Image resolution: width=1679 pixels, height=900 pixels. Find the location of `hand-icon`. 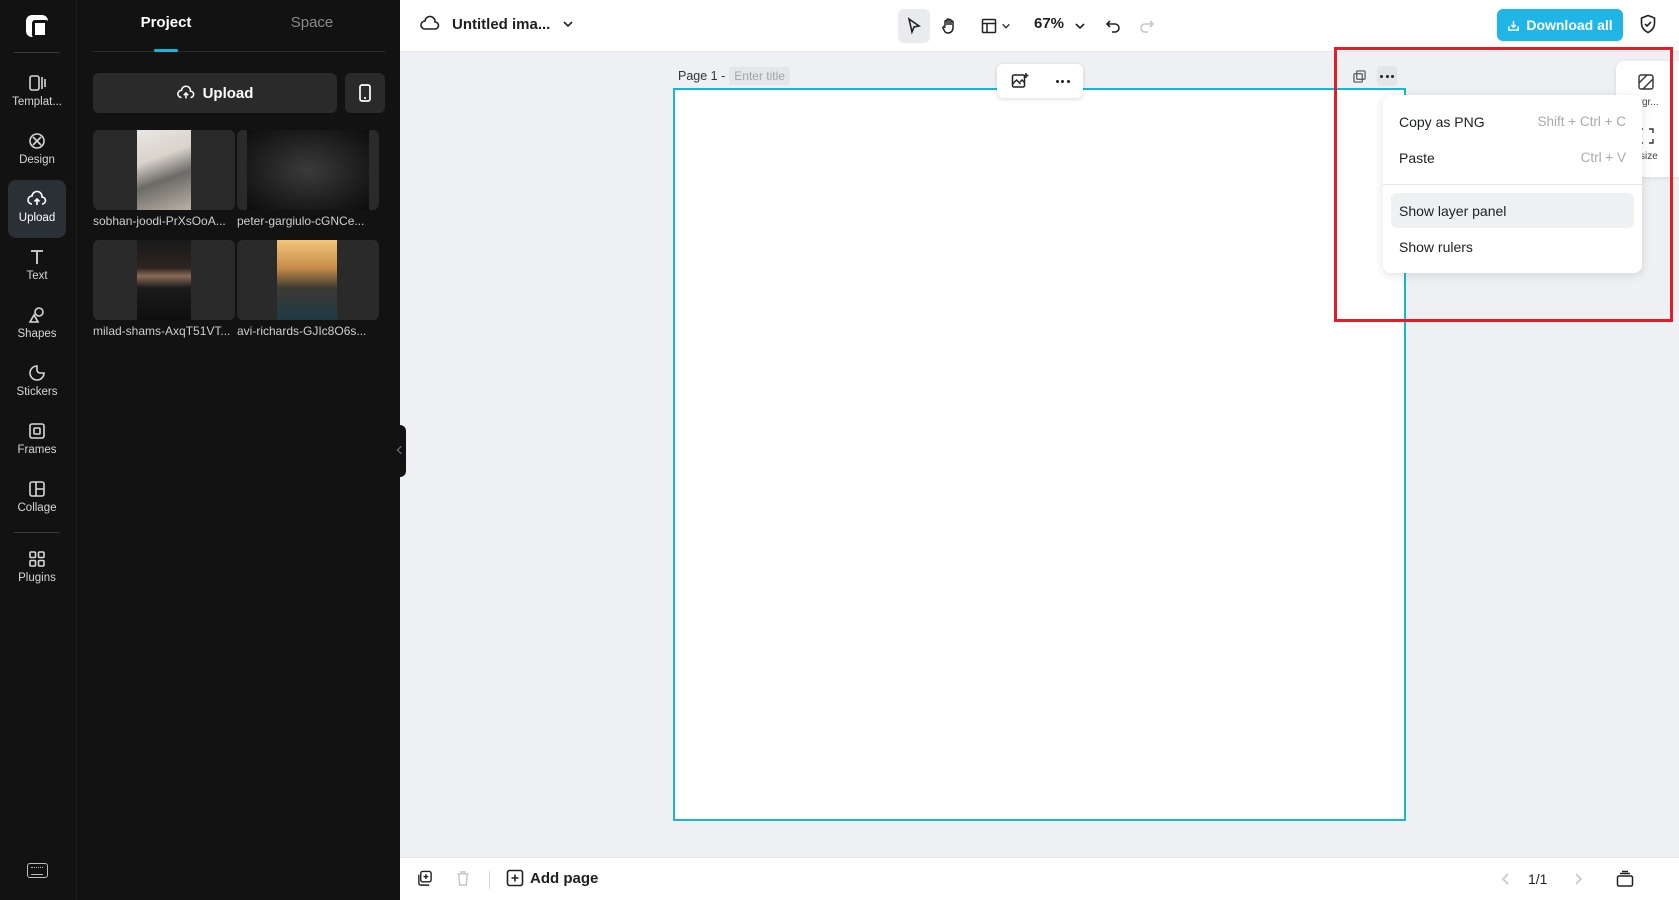

hand-icon is located at coordinates (948, 26).